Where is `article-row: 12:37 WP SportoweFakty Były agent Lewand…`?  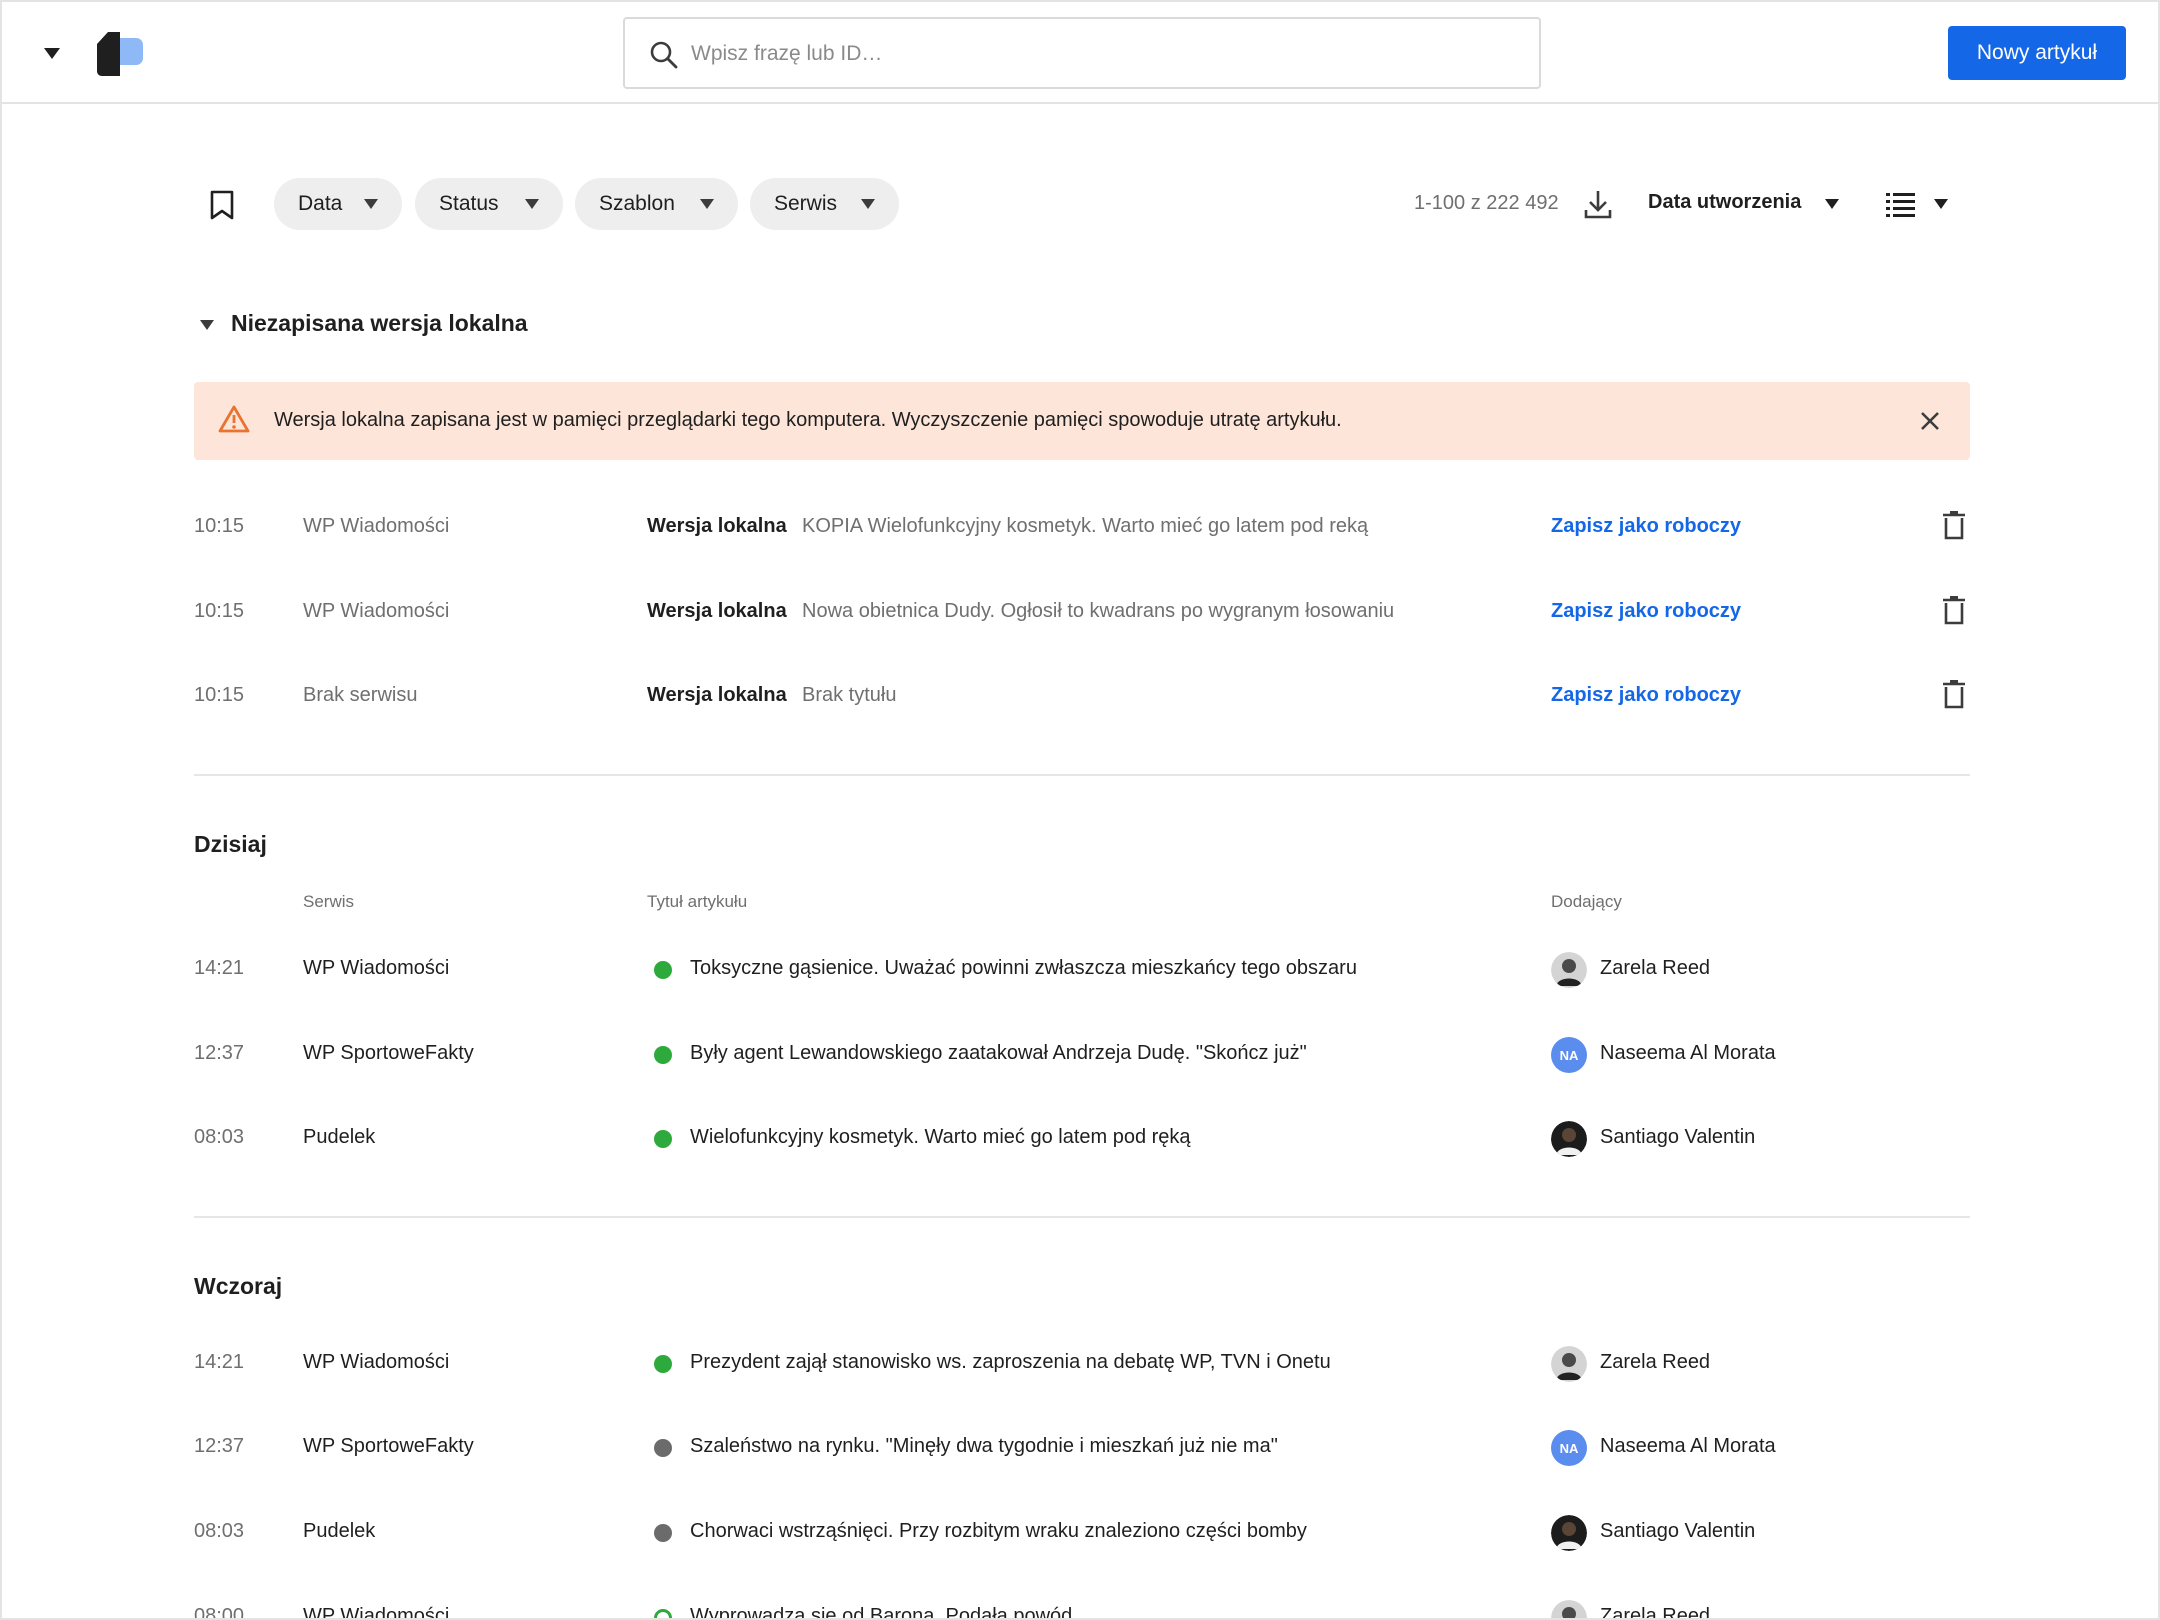 article-row: 12:37 WP SportoweFakty Były agent Lewand… is located at coordinates (1082, 1054).